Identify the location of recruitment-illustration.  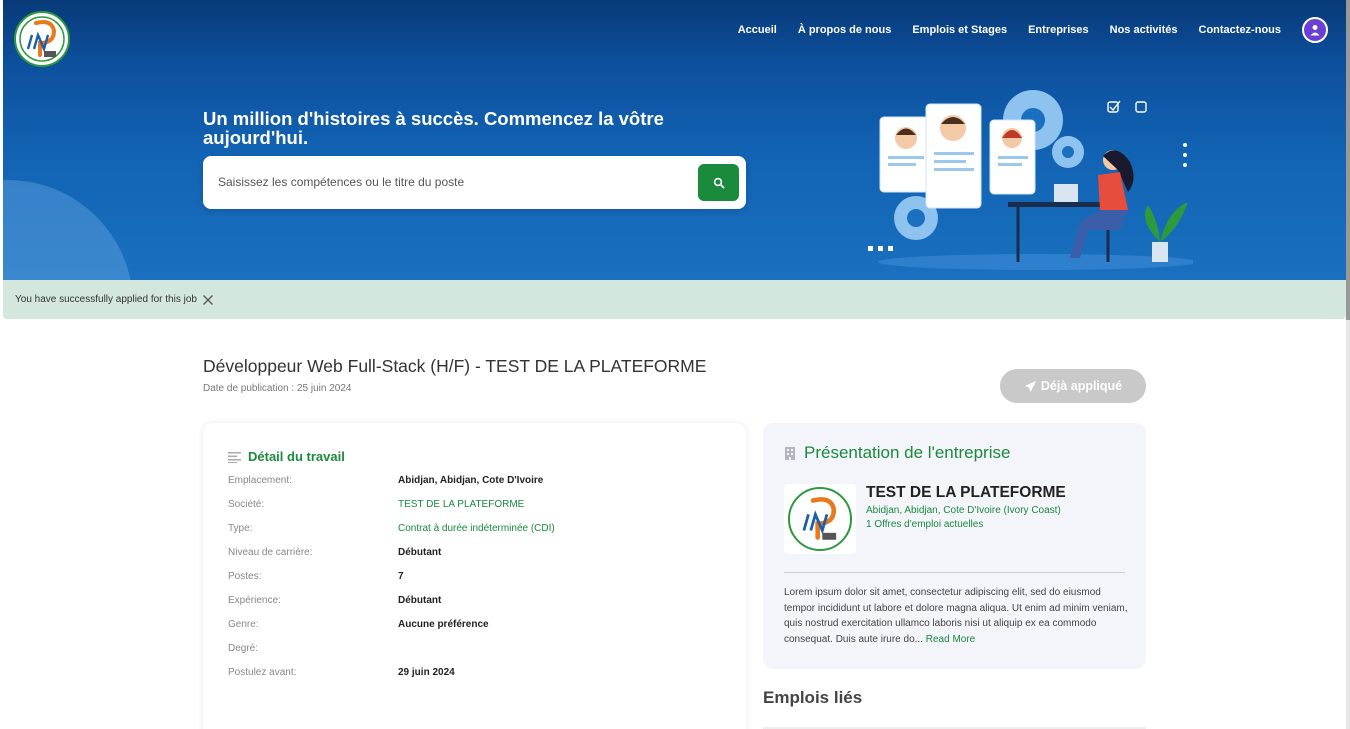
(1030, 180).